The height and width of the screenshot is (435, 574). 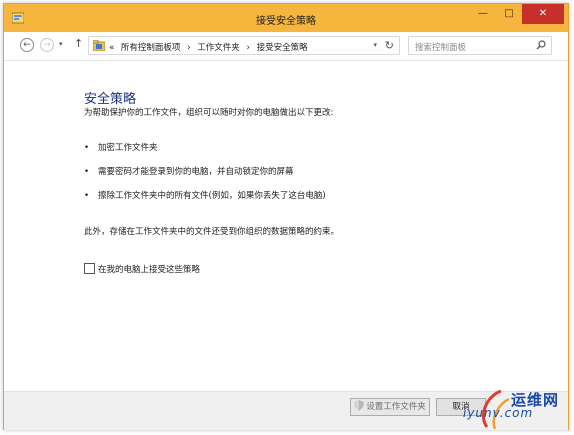 What do you see at coordinates (61, 44) in the screenshot?
I see `recent-locations-dropdown: ▾` at bounding box center [61, 44].